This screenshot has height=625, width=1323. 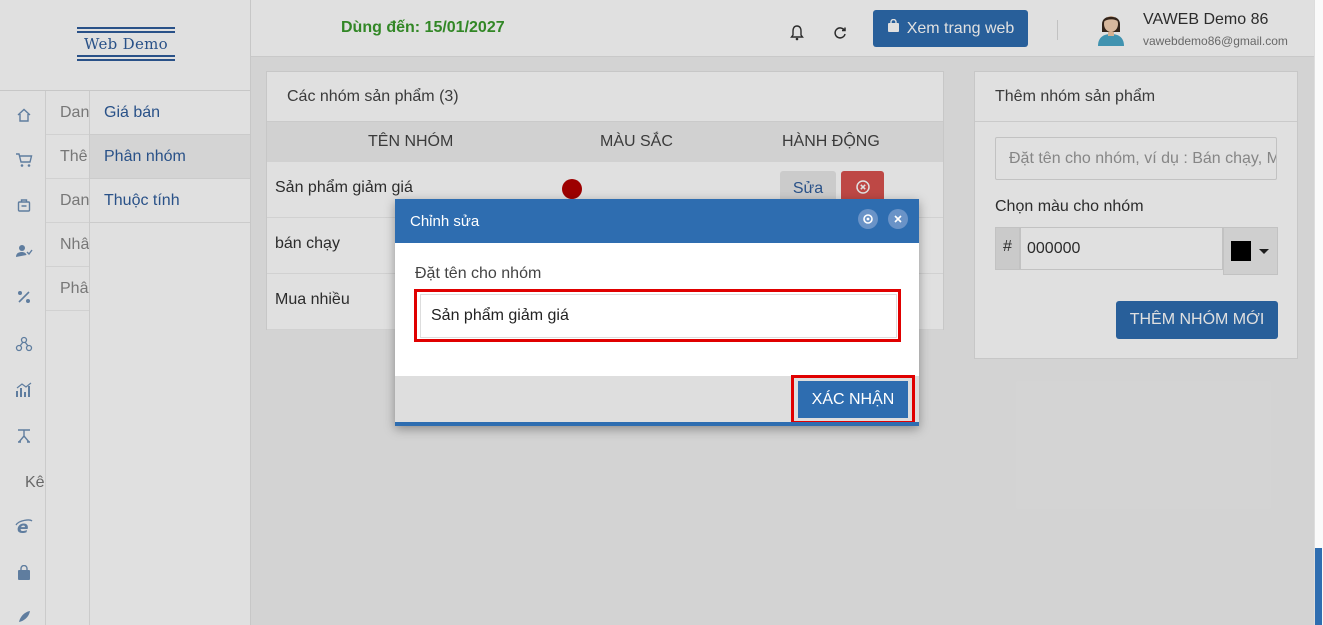 I want to click on modal-field-label: Đặt tên cho nhóm, so click(x=478, y=273).